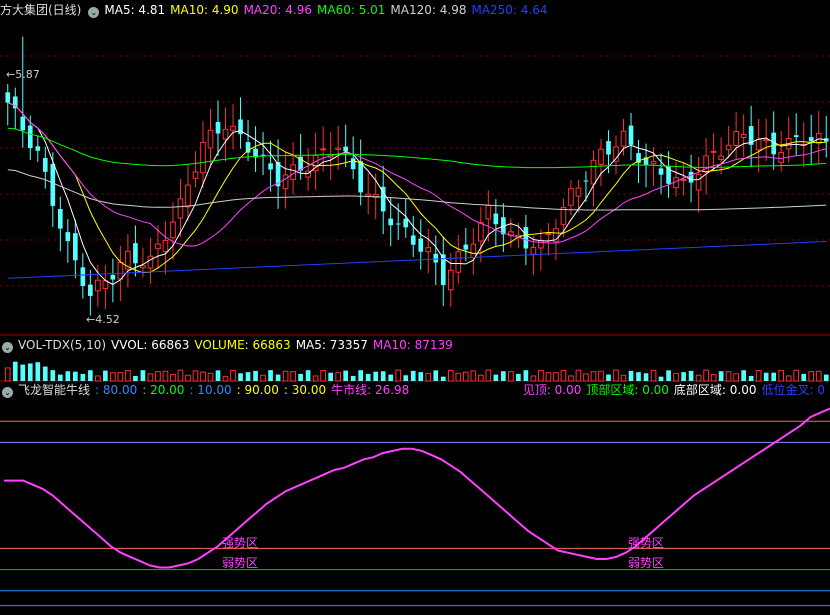 The image size is (830, 615). I want to click on zone-label-strong: 强势区, so click(646, 543).